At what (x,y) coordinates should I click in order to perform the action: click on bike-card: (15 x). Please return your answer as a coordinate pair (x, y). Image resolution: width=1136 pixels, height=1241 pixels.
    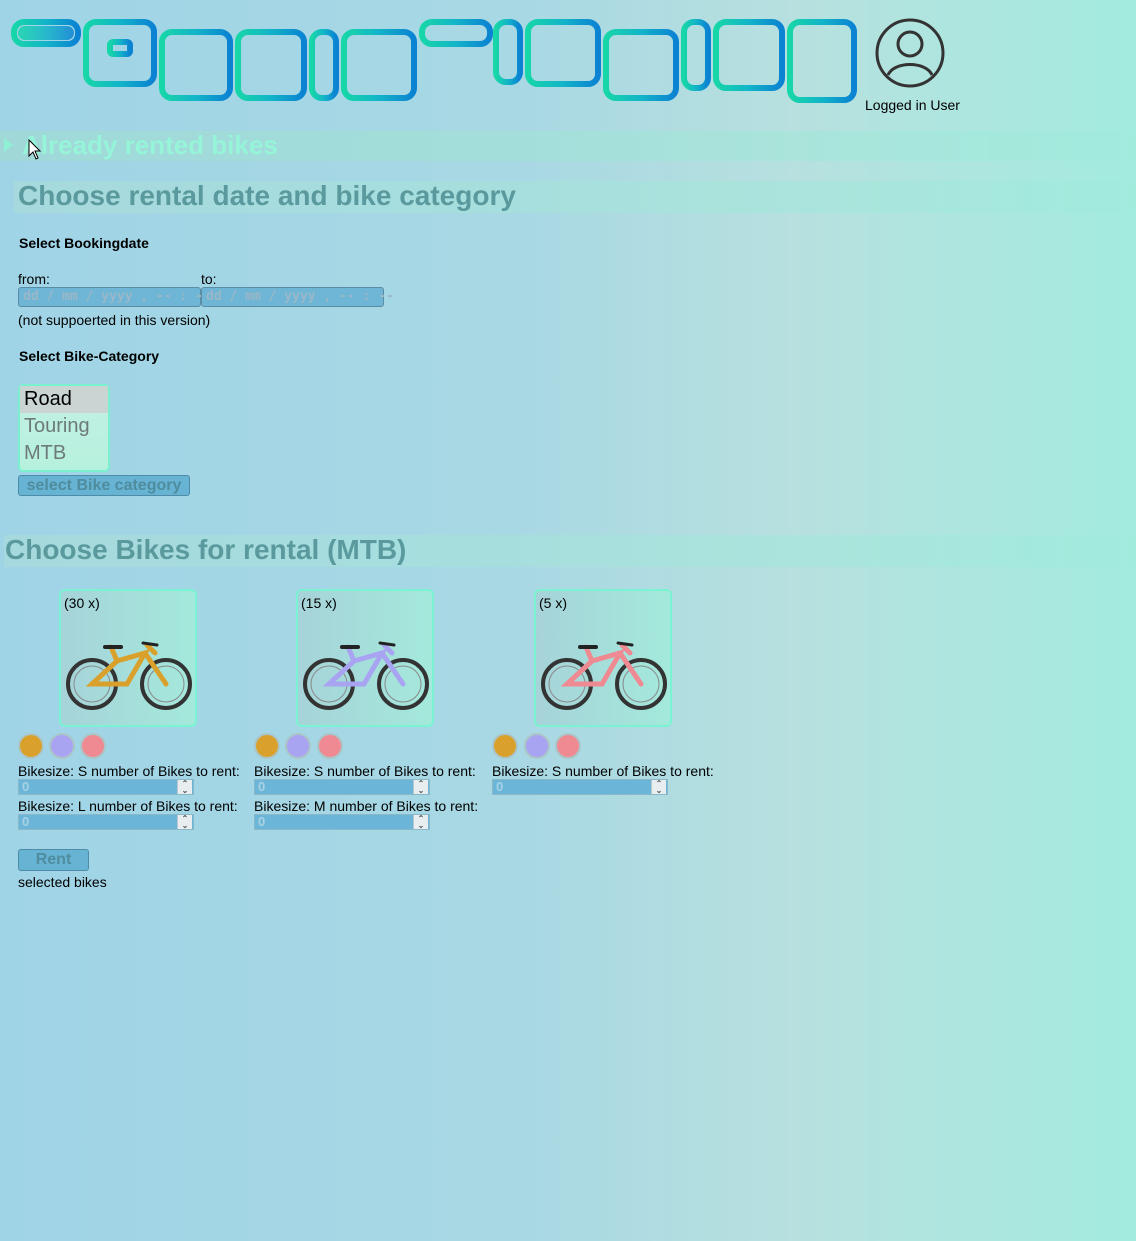
    Looking at the image, I should click on (365, 658).